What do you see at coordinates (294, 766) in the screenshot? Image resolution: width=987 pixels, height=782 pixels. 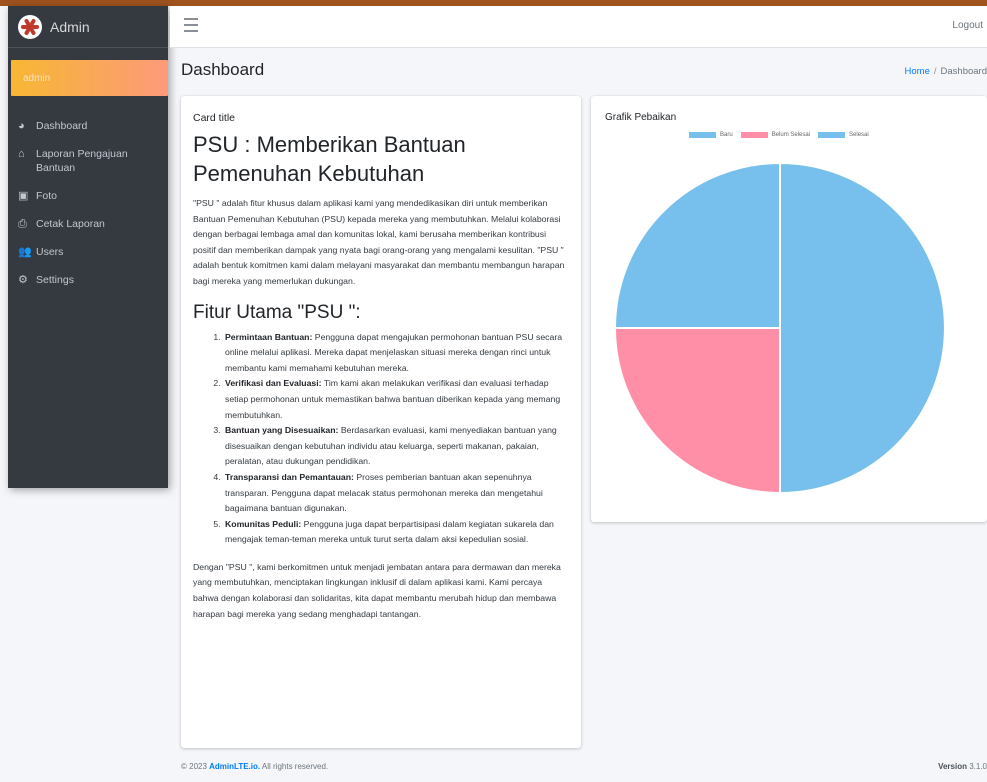 I see `footer-rights: All rights reserved.` at bounding box center [294, 766].